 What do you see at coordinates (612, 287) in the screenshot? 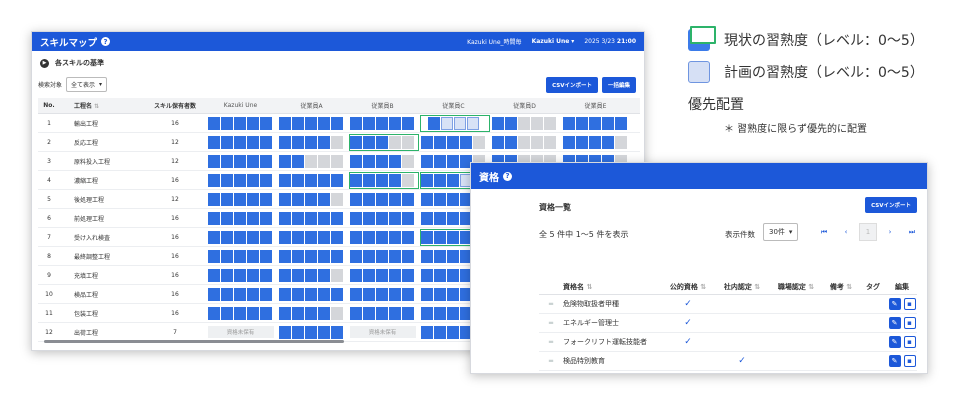
I see `col-name: 資格名 ⇅` at bounding box center [612, 287].